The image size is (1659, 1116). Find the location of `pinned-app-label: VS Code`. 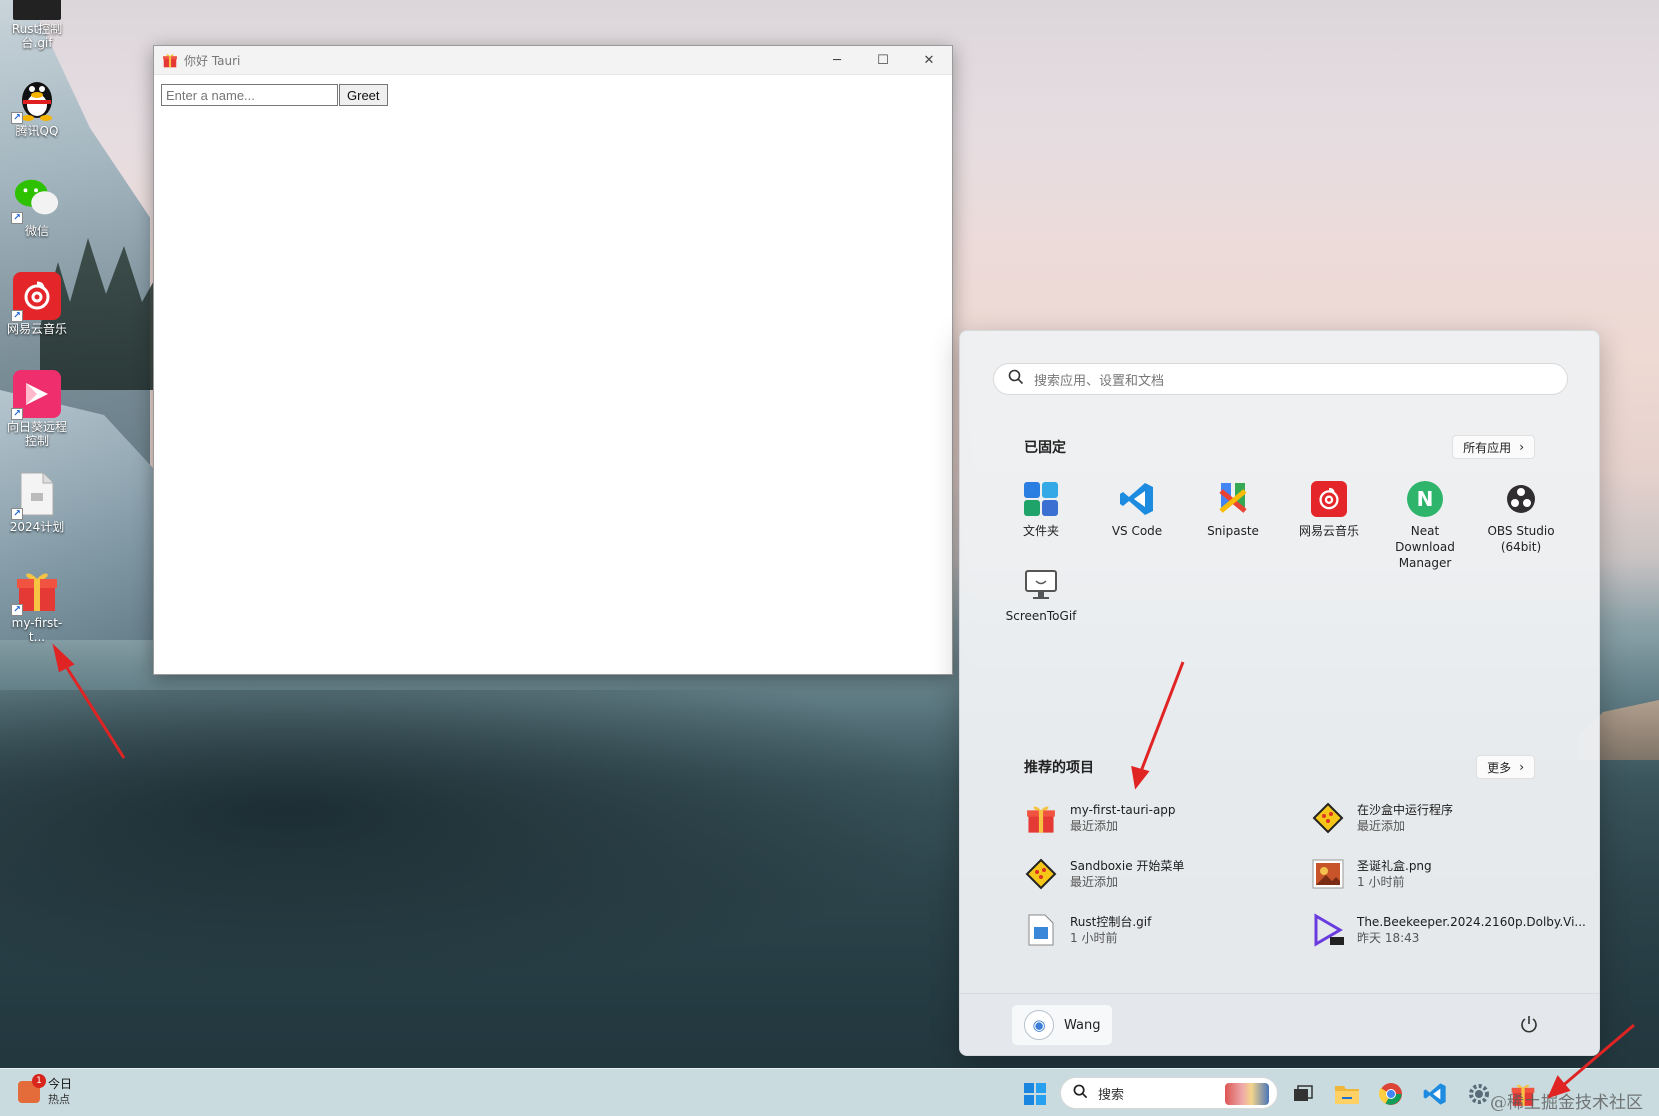

pinned-app-label: VS Code is located at coordinates (1137, 531).